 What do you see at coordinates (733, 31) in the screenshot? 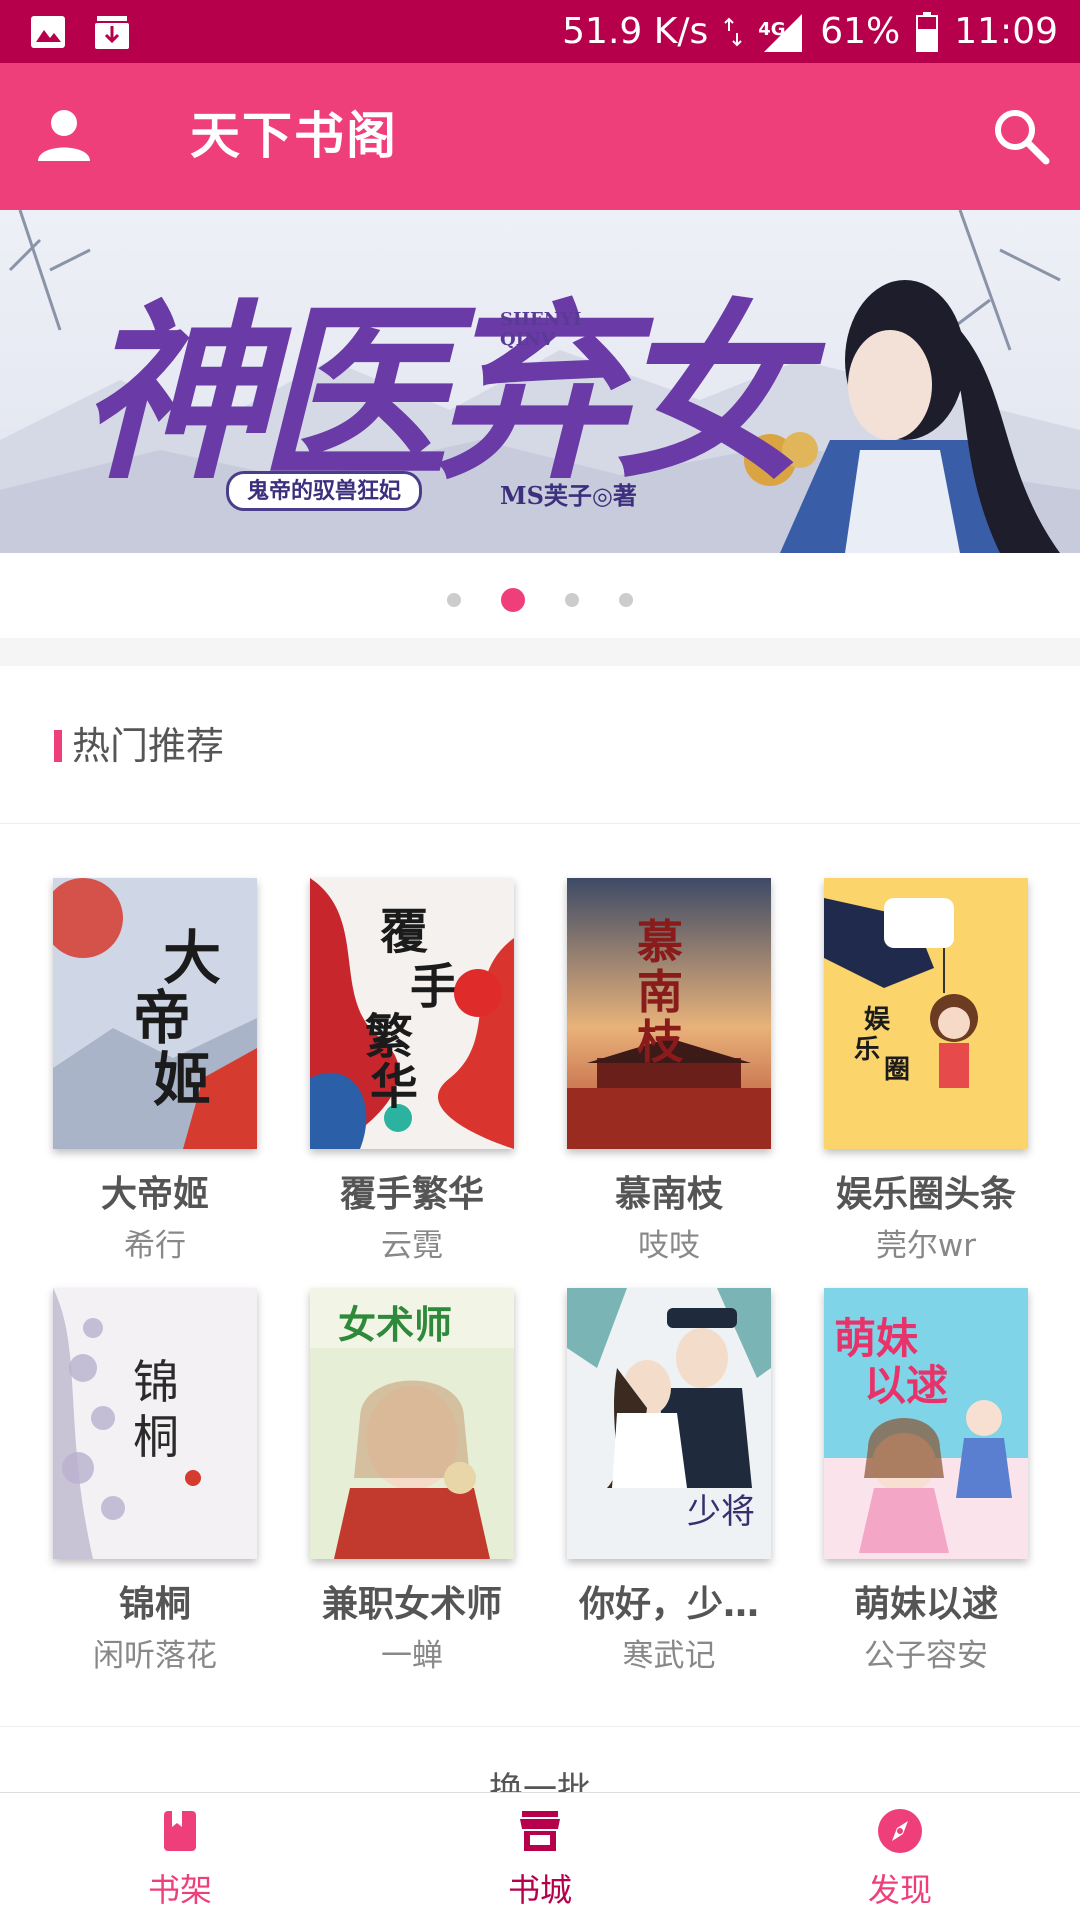
I see `data-arrows-icon` at bounding box center [733, 31].